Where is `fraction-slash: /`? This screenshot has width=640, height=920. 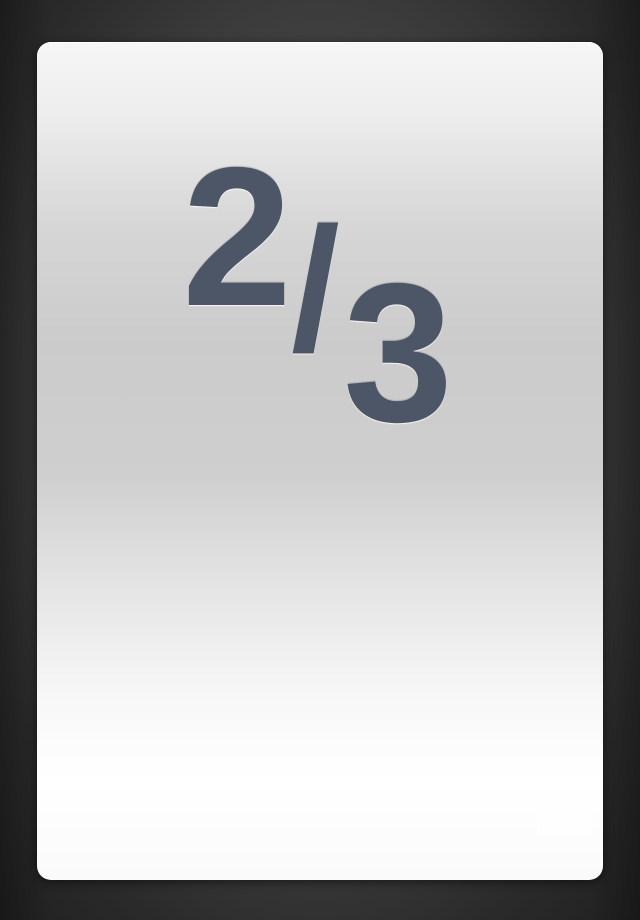
fraction-slash: / is located at coordinates (315, 290).